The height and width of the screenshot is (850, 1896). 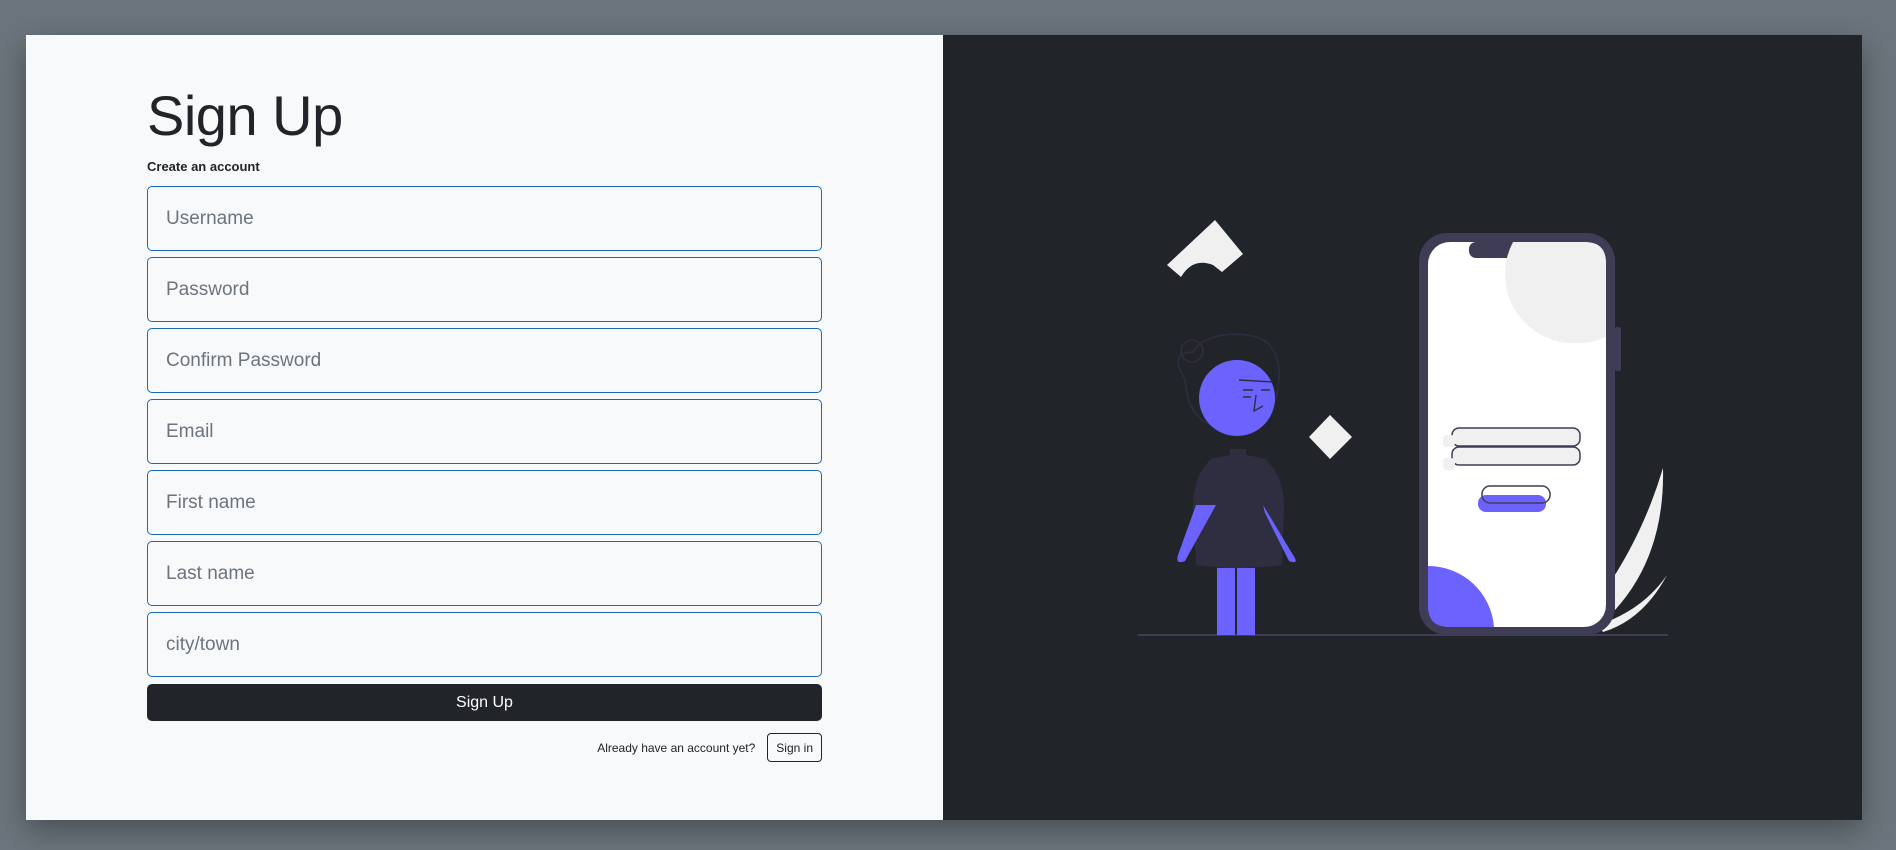 What do you see at coordinates (484, 644) in the screenshot?
I see `city-town-input` at bounding box center [484, 644].